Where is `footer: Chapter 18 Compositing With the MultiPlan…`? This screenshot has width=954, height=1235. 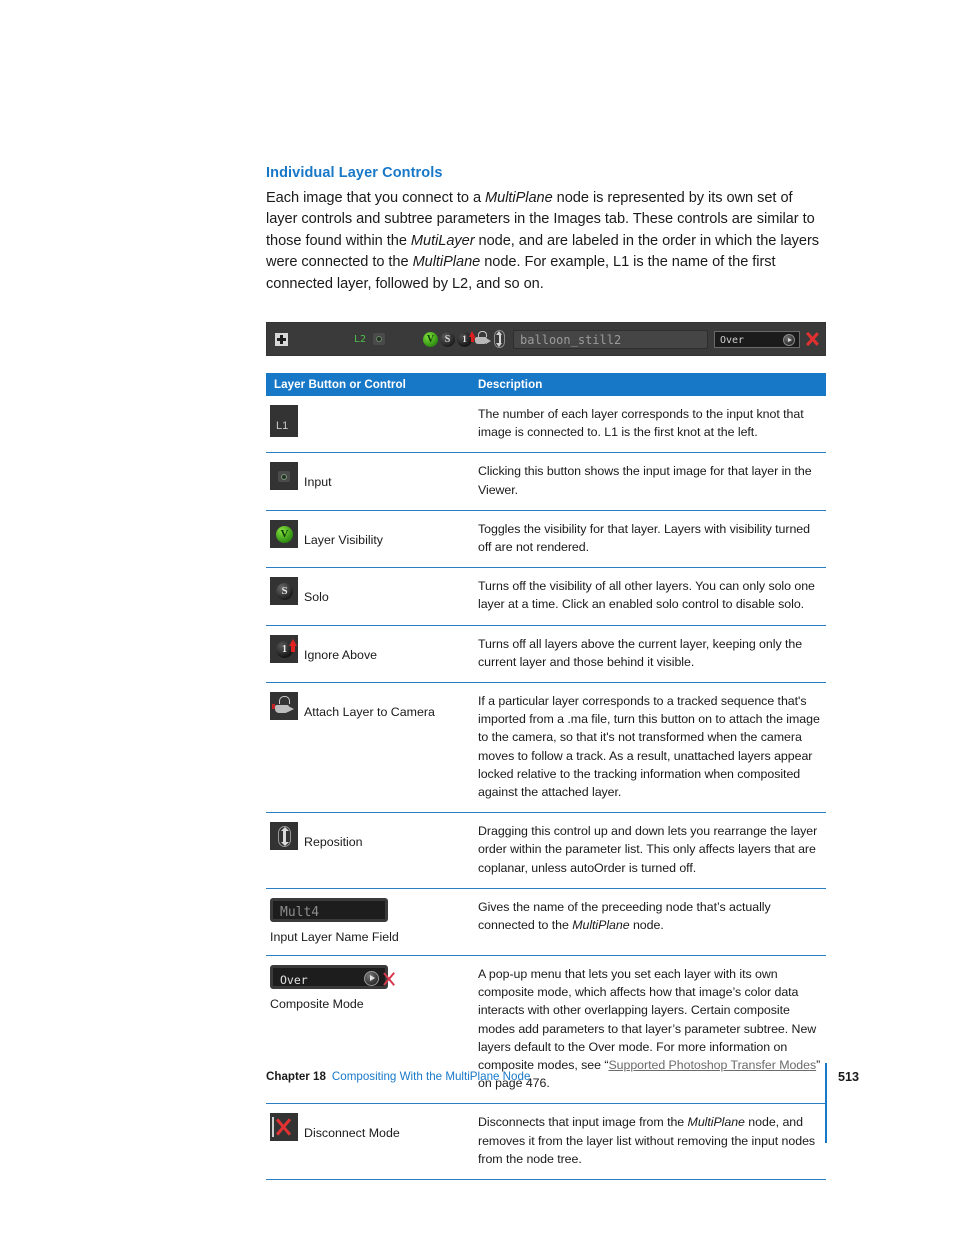
footer: Chapter 18 Compositing With the MultiPlan… is located at coordinates (556, 1076).